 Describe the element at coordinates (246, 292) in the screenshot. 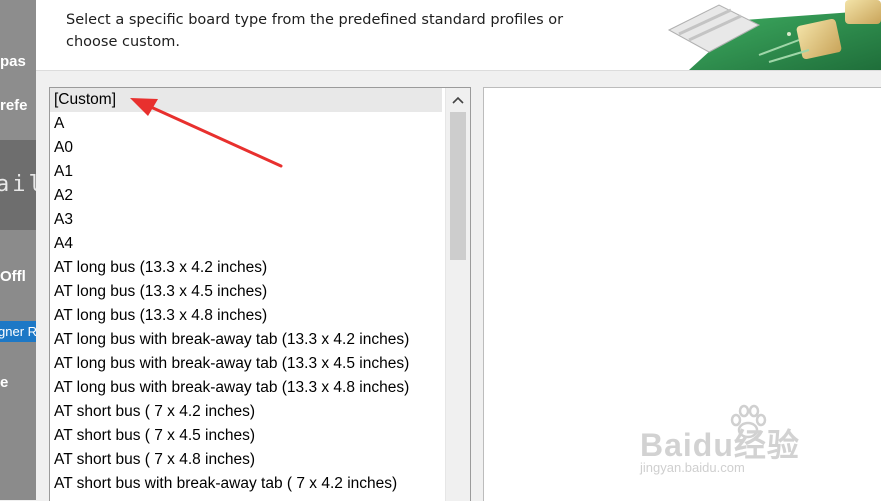

I see `board-type-item: AT long bus (13.3 x 4.5 inches)` at that location.